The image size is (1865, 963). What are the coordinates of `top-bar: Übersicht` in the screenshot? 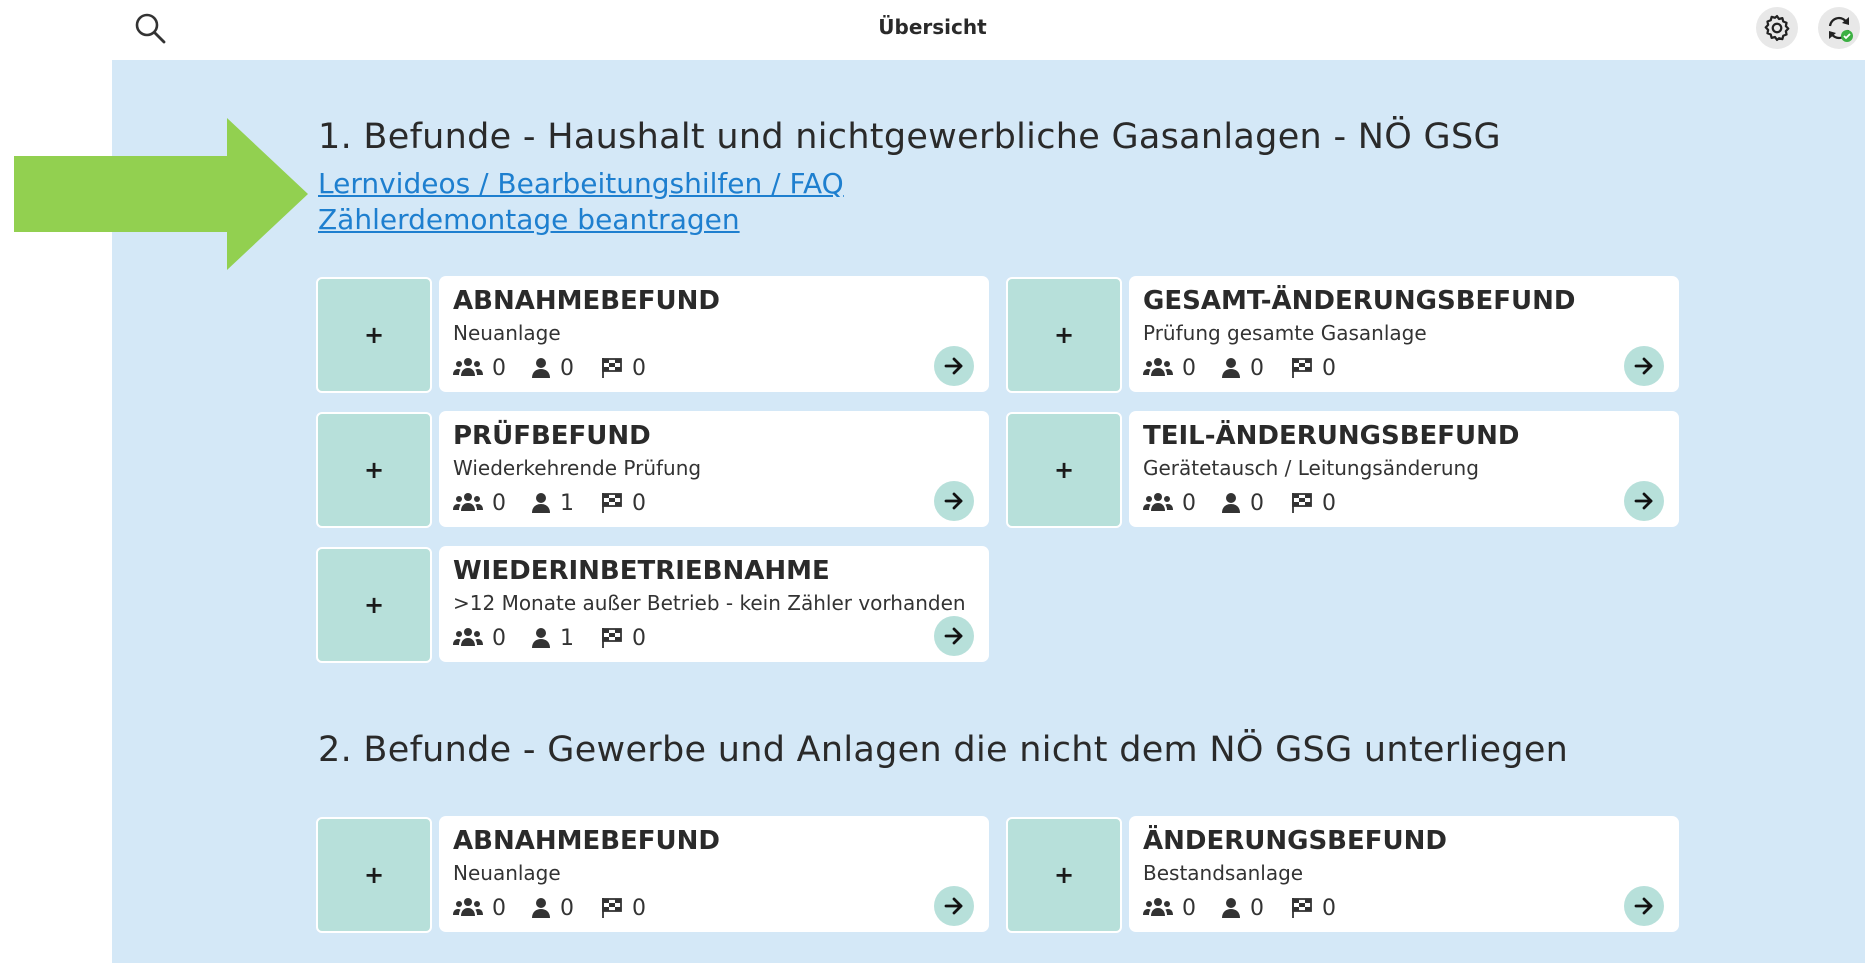 It's located at (932, 30).